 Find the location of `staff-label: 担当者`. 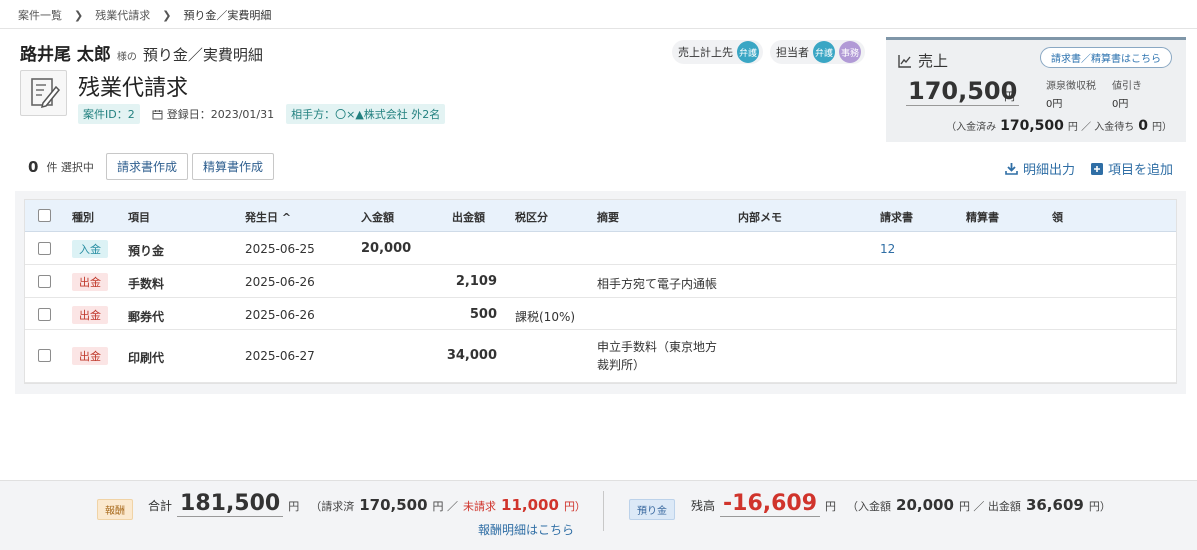

staff-label: 担当者 is located at coordinates (792, 52).